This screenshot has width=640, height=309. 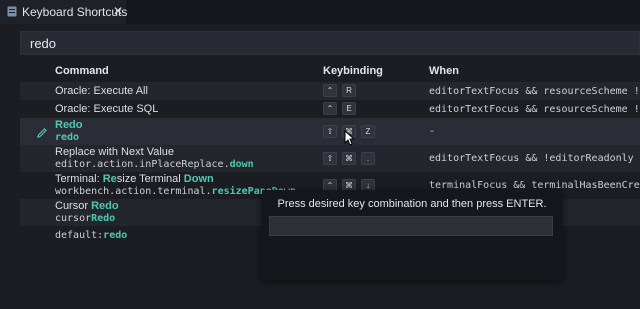 What do you see at coordinates (79, 179) in the screenshot?
I see `command-label-text: Terminal:` at bounding box center [79, 179].